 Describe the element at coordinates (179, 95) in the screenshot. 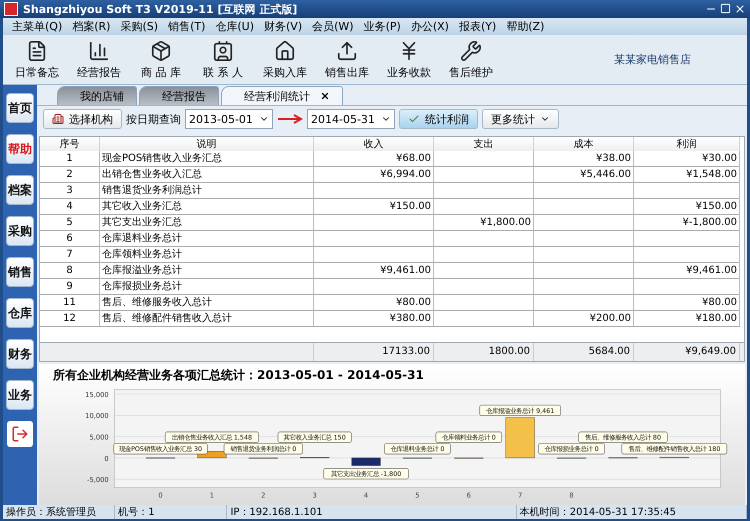

I see `tab: 经营报告` at that location.